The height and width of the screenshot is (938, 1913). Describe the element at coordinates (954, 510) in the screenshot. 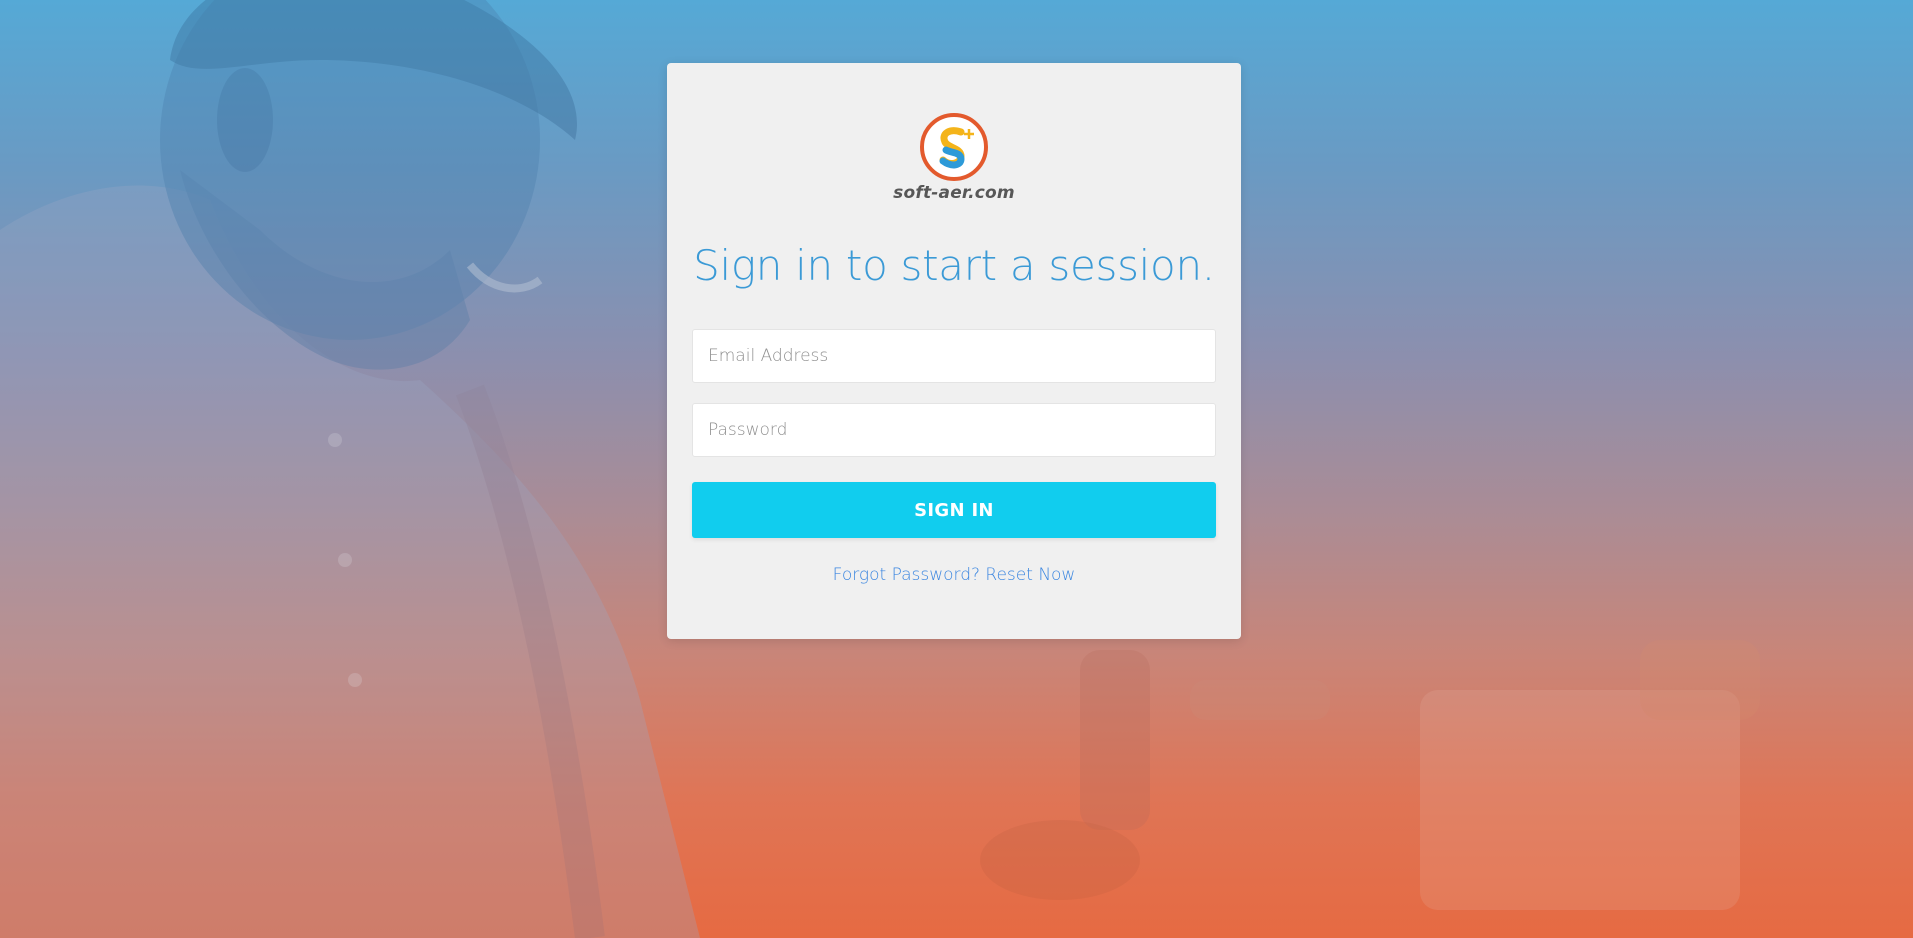

I see `sign-in-button: SIGN IN` at that location.